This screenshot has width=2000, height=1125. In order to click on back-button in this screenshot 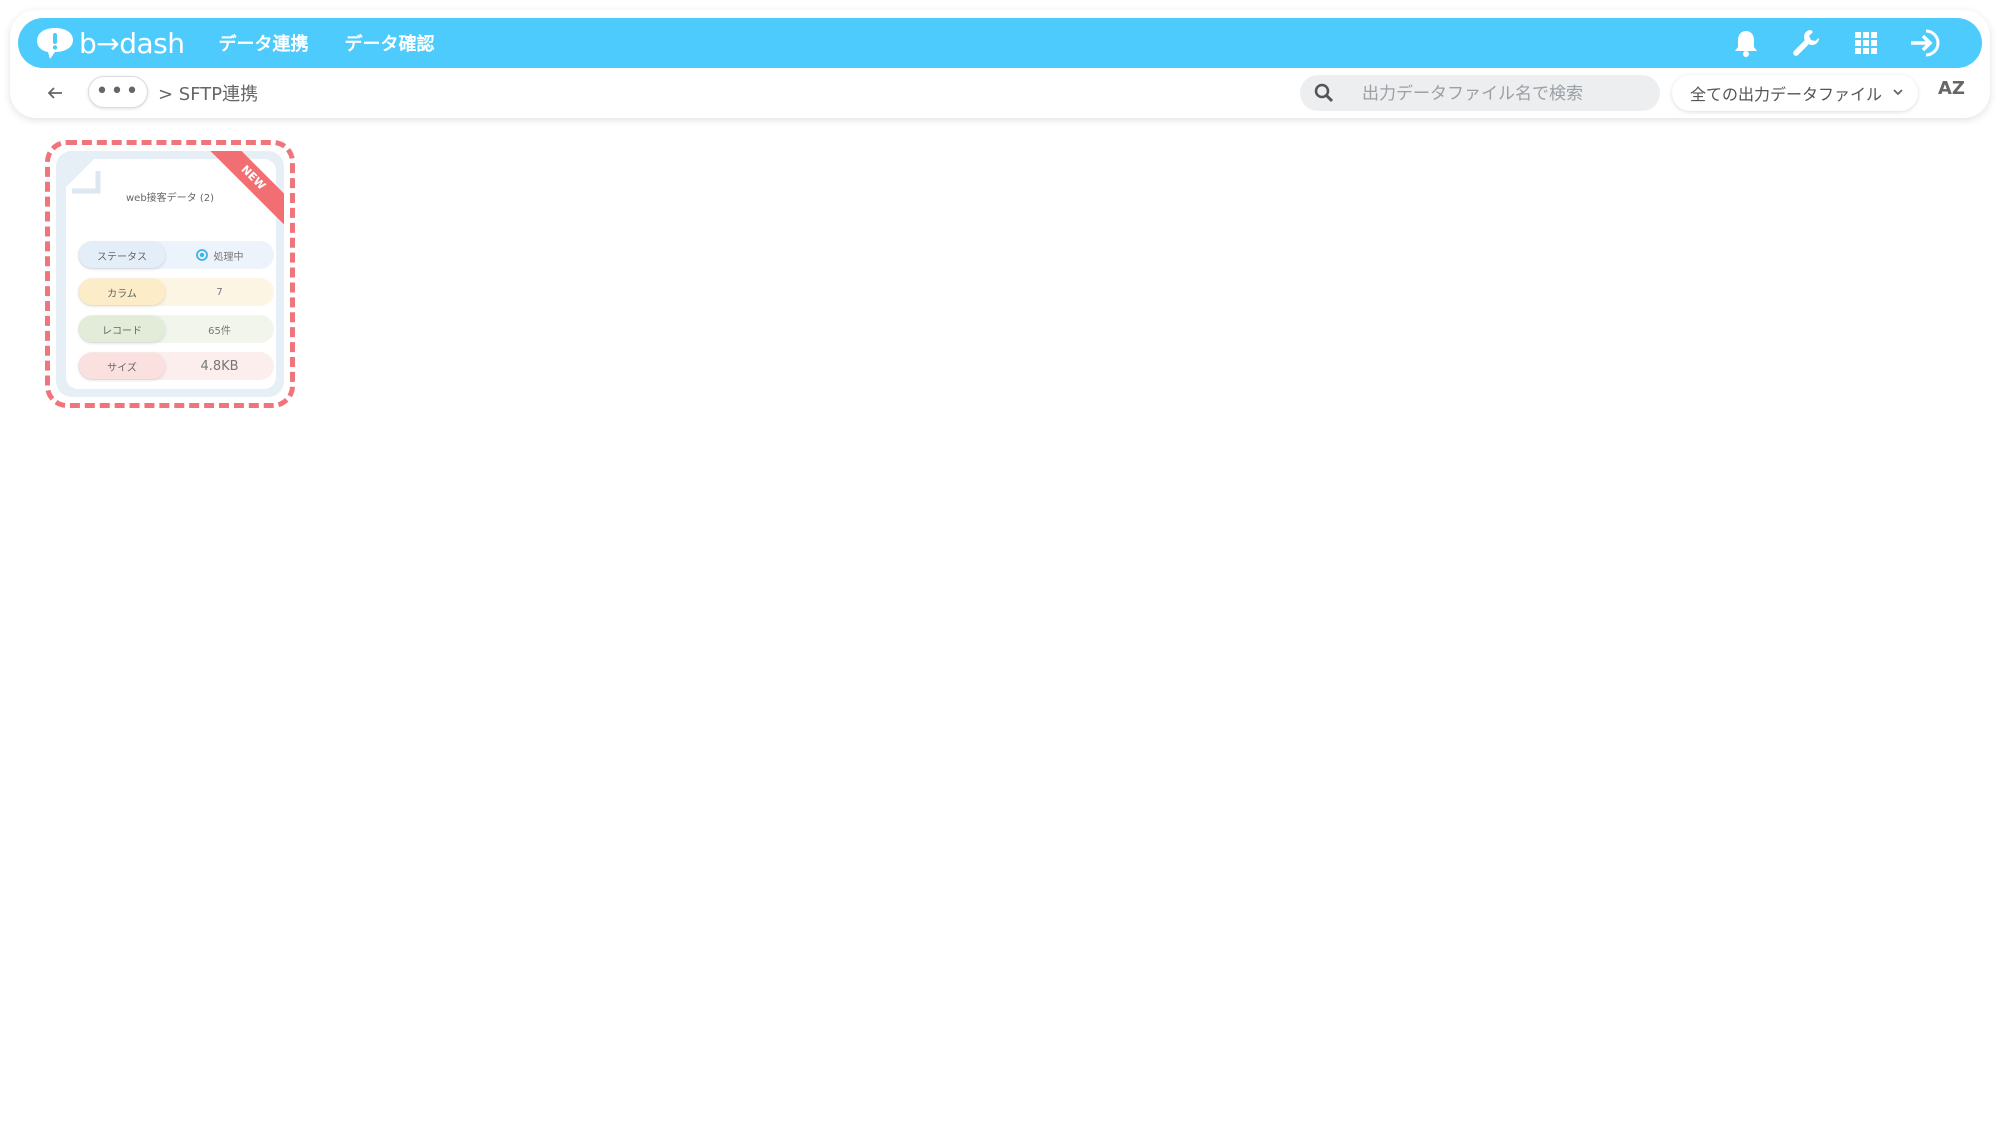, I will do `click(55, 93)`.